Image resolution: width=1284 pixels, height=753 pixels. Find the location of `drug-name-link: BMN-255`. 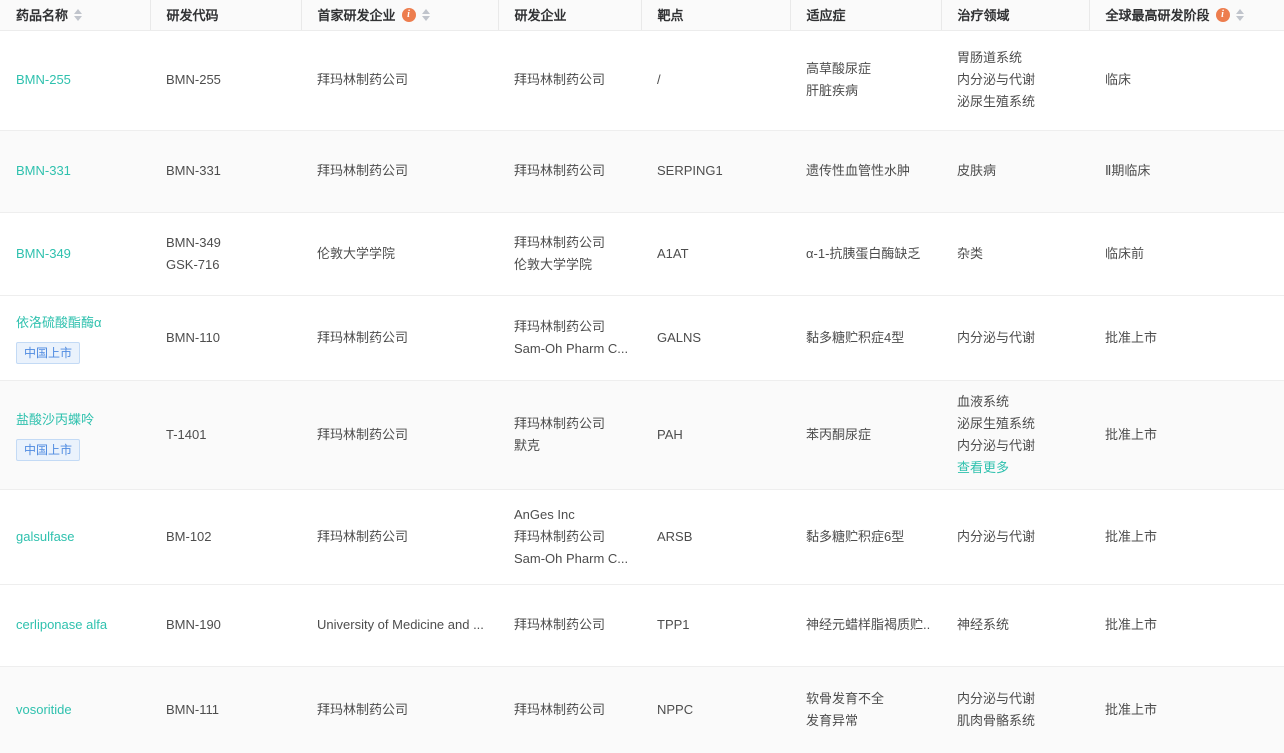

drug-name-link: BMN-255 is located at coordinates (43, 80).